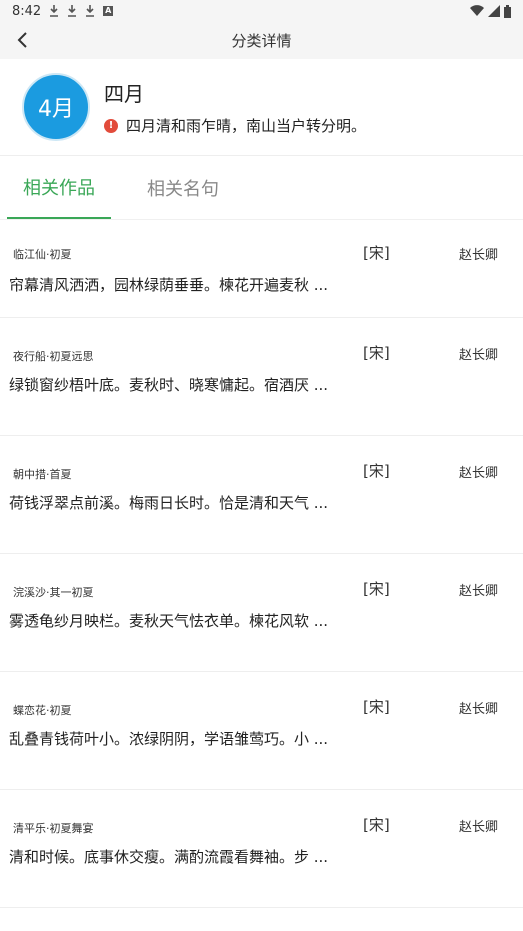 This screenshot has width=523, height=931. I want to click on chevron-left-icon, so click(22, 40).